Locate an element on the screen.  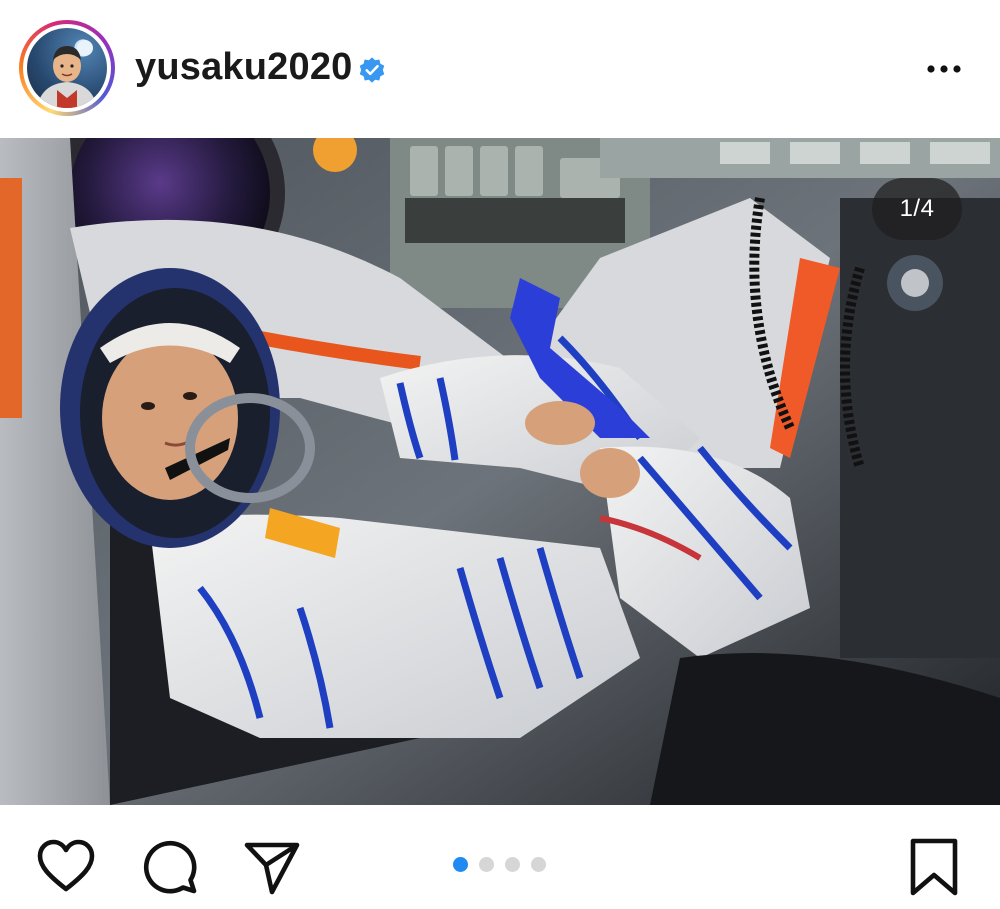
send-icon is located at coordinates (272, 867).